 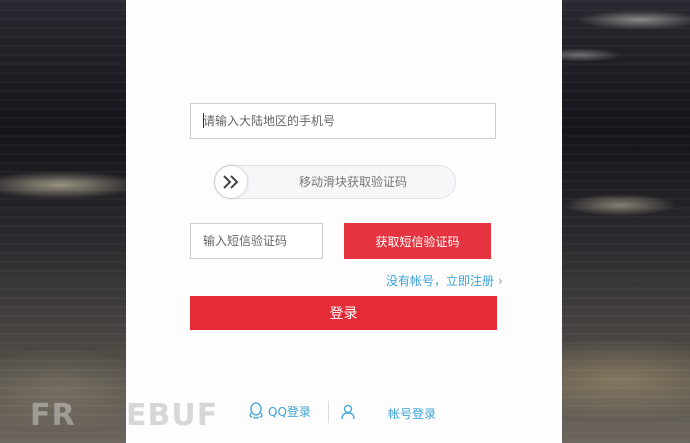 I want to click on sms-code-input, so click(x=256, y=241).